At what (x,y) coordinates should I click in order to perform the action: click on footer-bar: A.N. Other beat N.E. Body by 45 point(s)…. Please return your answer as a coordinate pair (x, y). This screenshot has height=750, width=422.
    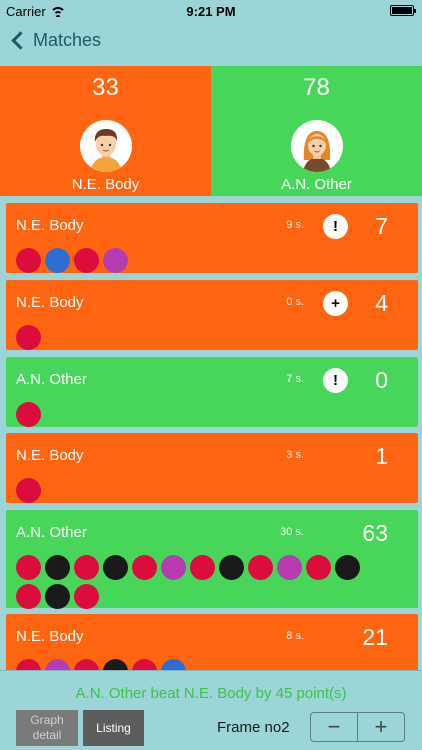
    Looking at the image, I should click on (211, 710).